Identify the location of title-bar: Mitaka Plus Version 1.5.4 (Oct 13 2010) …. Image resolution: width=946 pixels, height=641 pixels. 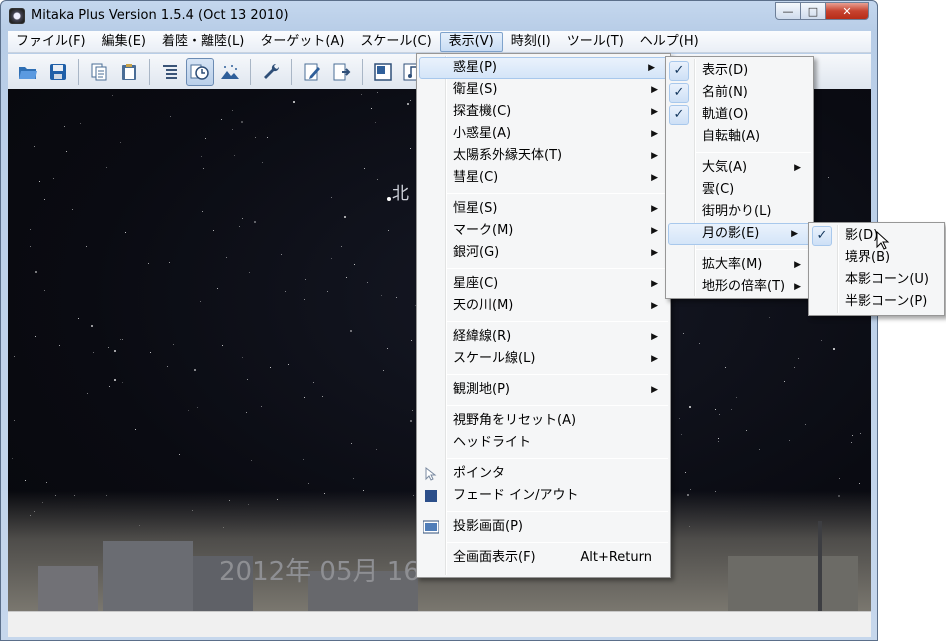
(439, 16).